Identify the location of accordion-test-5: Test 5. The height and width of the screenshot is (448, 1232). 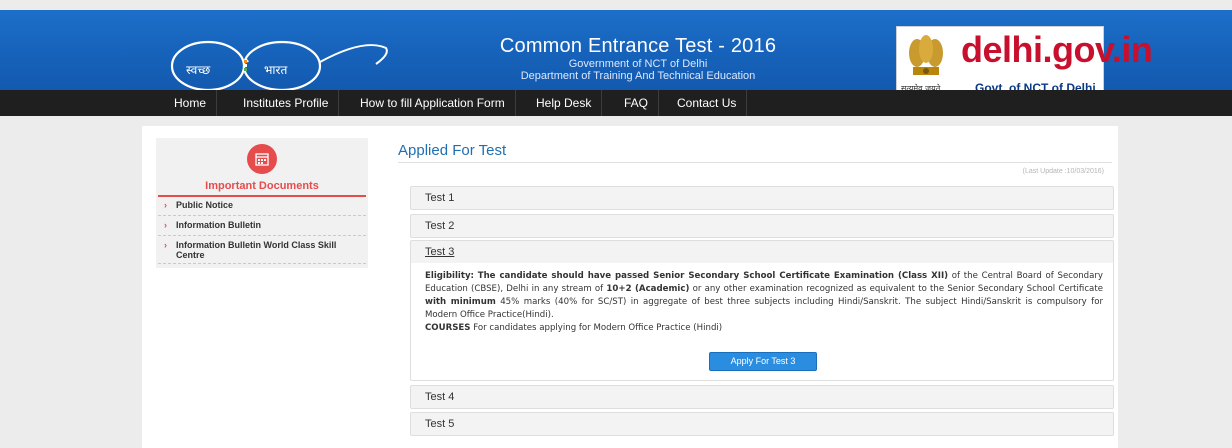
(762, 424).